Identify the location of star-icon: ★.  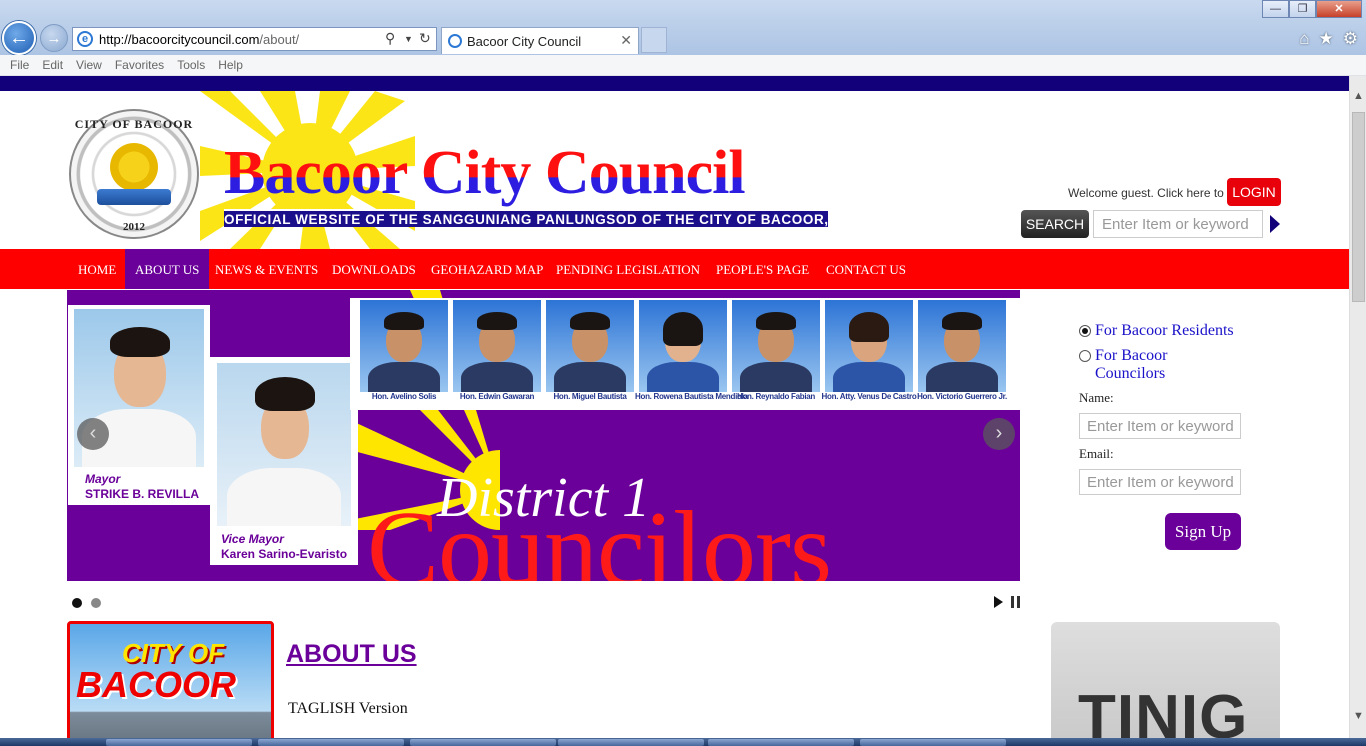
(1326, 39).